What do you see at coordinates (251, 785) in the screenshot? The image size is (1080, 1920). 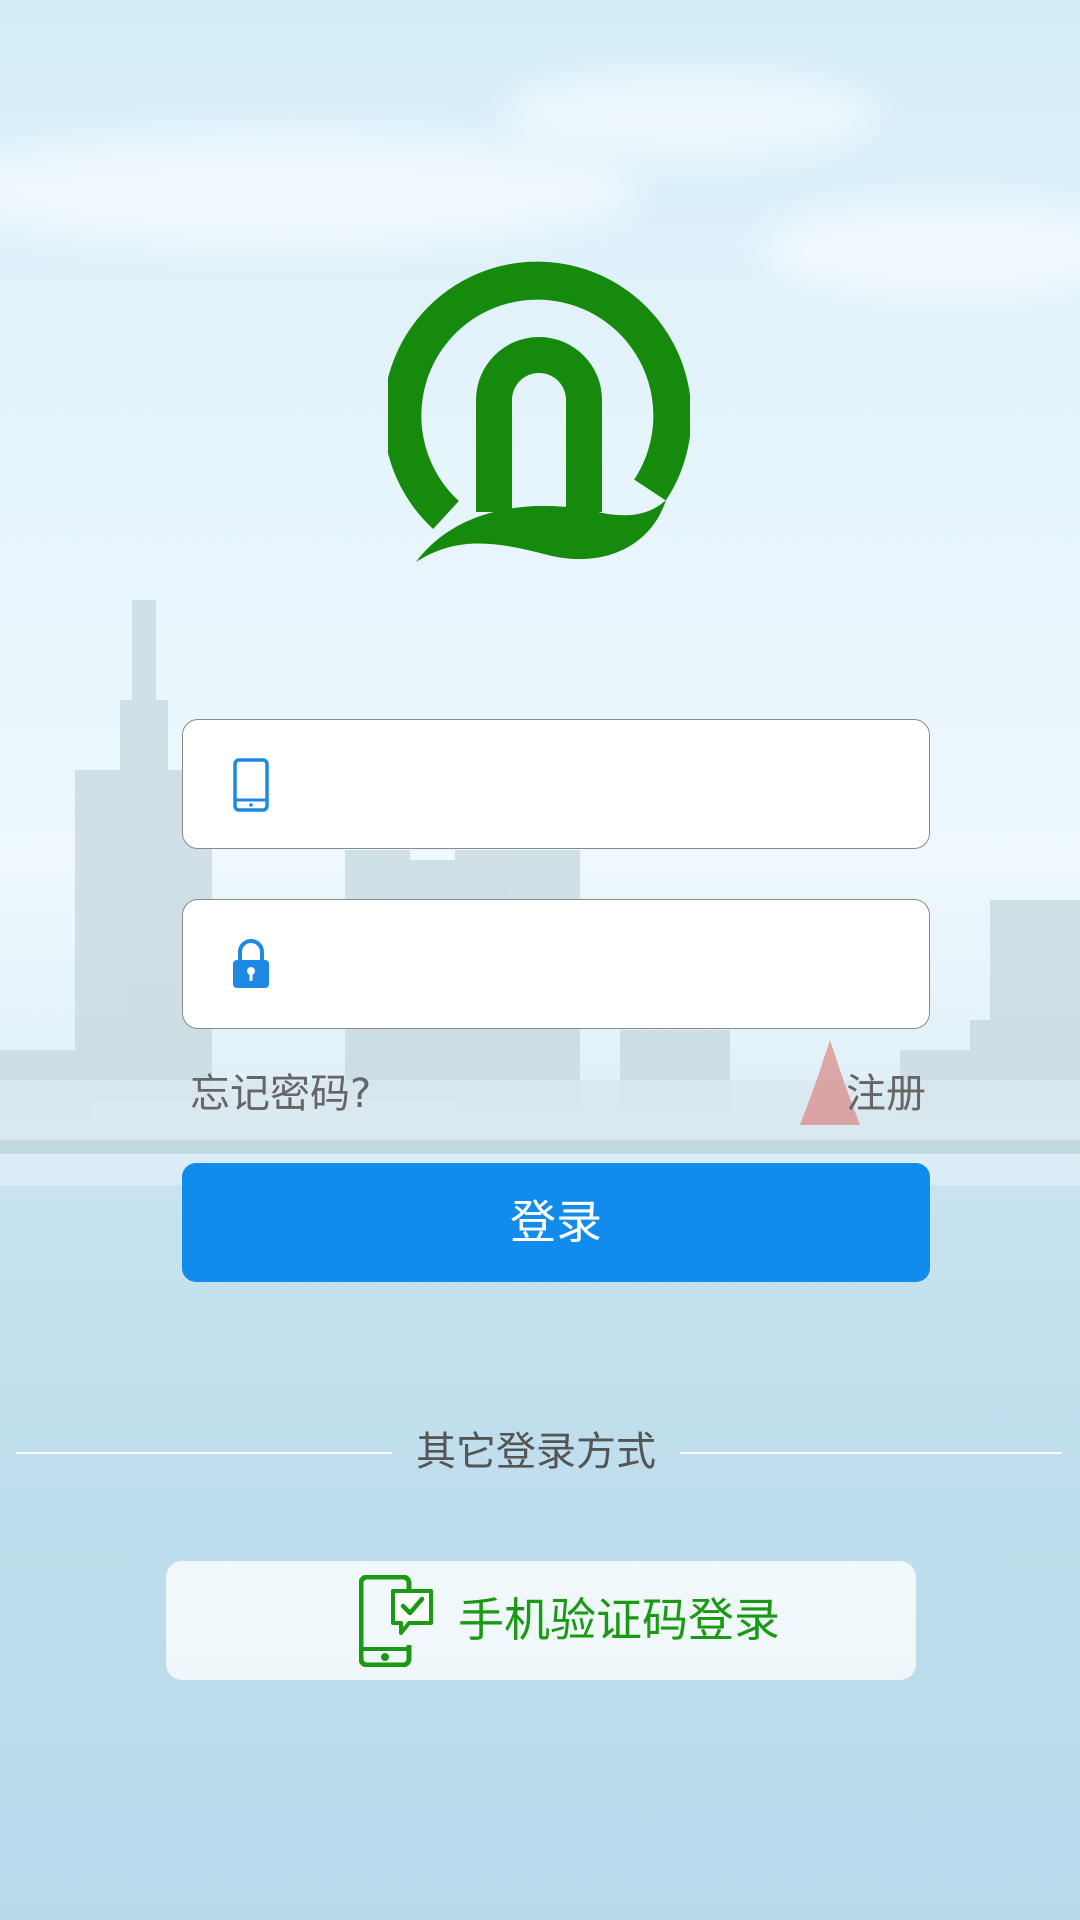 I see `mobile-phone-icon` at bounding box center [251, 785].